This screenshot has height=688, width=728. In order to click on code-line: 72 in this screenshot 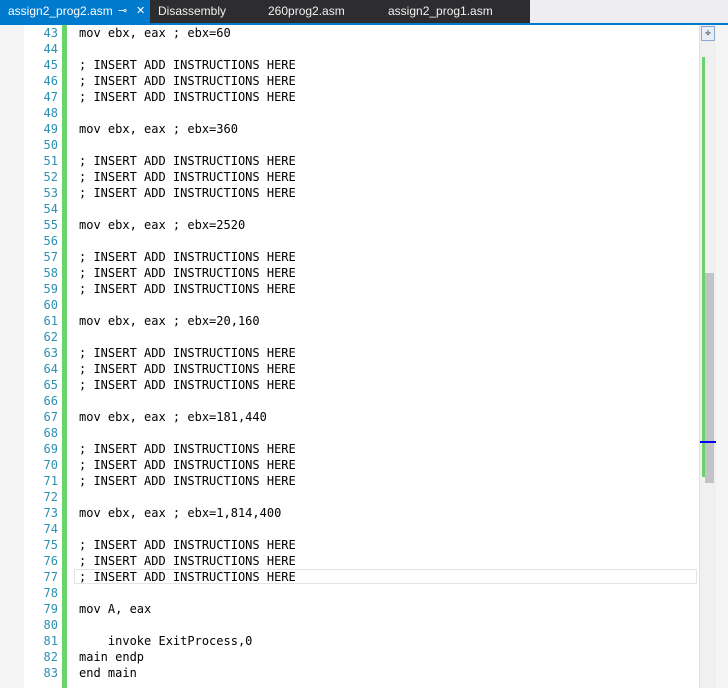, I will do `click(361, 497)`.